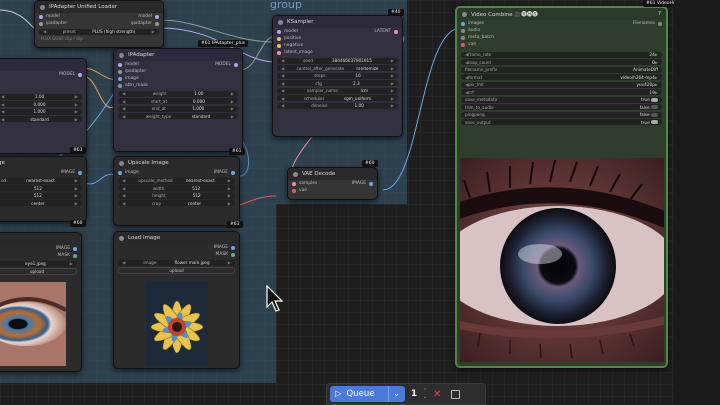 The width and height of the screenshot is (720, 405). I want to click on steps-widget: ◀ steps 16 ▶, so click(337, 75).